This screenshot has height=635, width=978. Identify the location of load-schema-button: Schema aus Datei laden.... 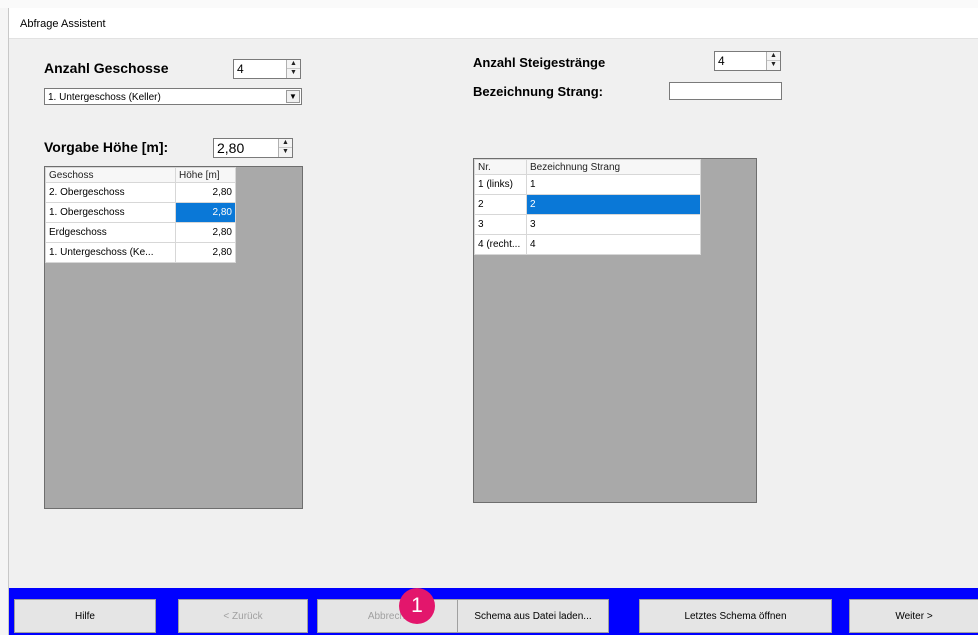
(533, 616).